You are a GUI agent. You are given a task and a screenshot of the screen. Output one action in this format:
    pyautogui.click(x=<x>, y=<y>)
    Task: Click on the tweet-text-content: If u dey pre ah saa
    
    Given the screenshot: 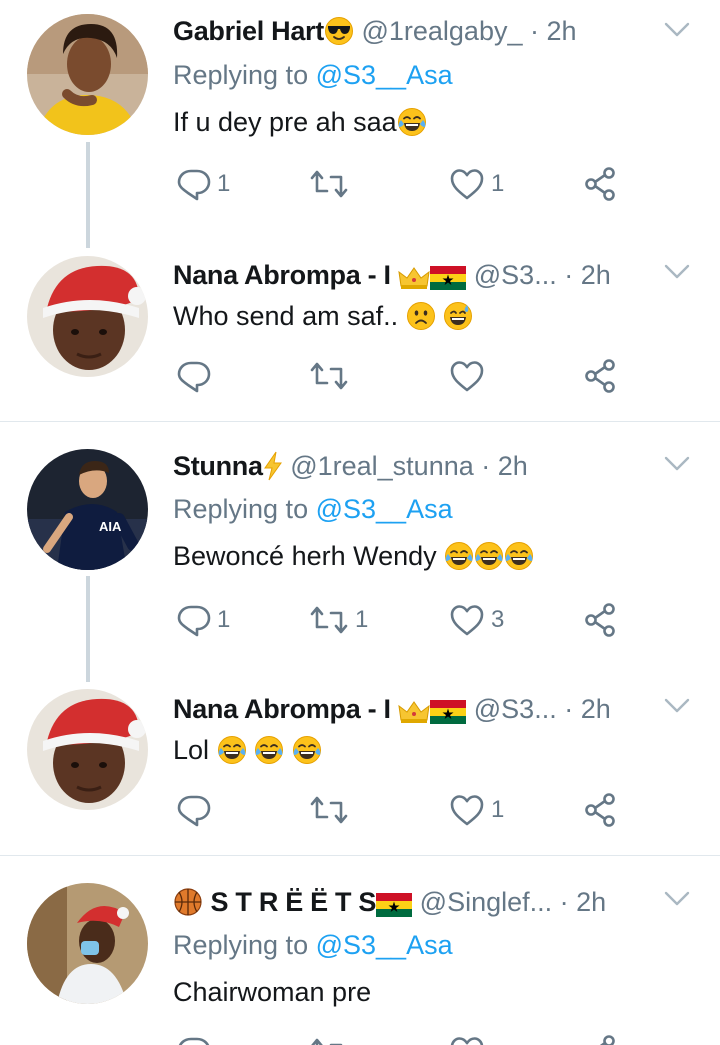 What is the action you would take?
    pyautogui.click(x=285, y=122)
    